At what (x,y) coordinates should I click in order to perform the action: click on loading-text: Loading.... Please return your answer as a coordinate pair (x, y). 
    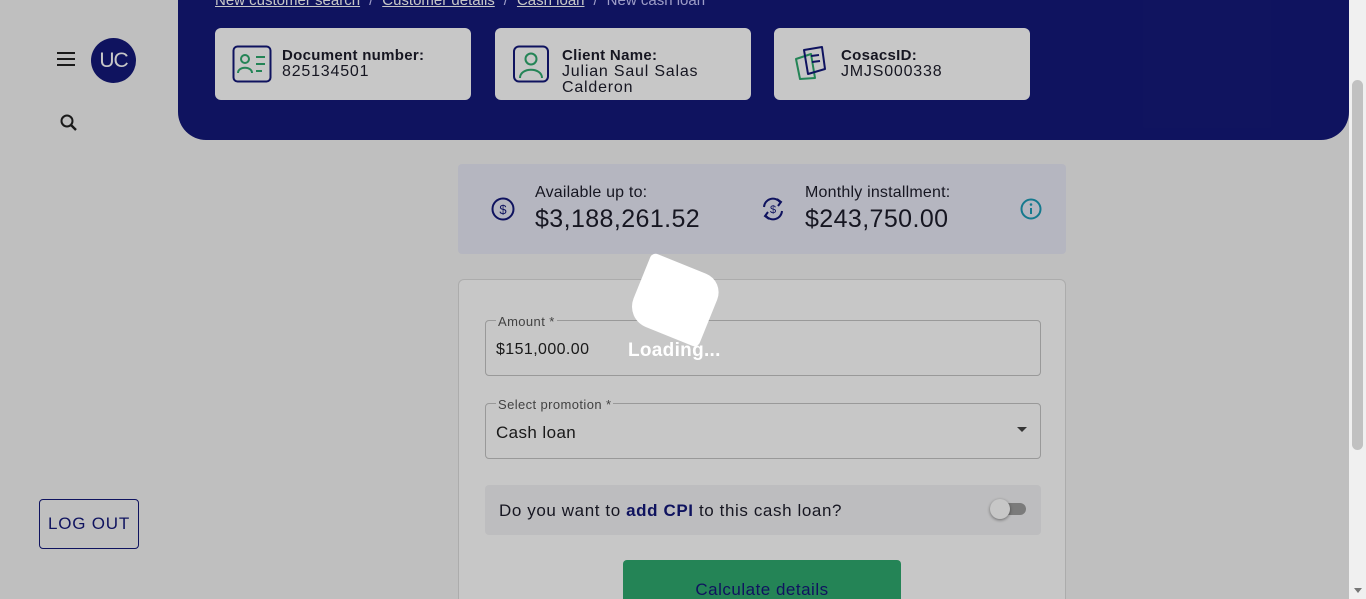
    Looking at the image, I should click on (674, 350).